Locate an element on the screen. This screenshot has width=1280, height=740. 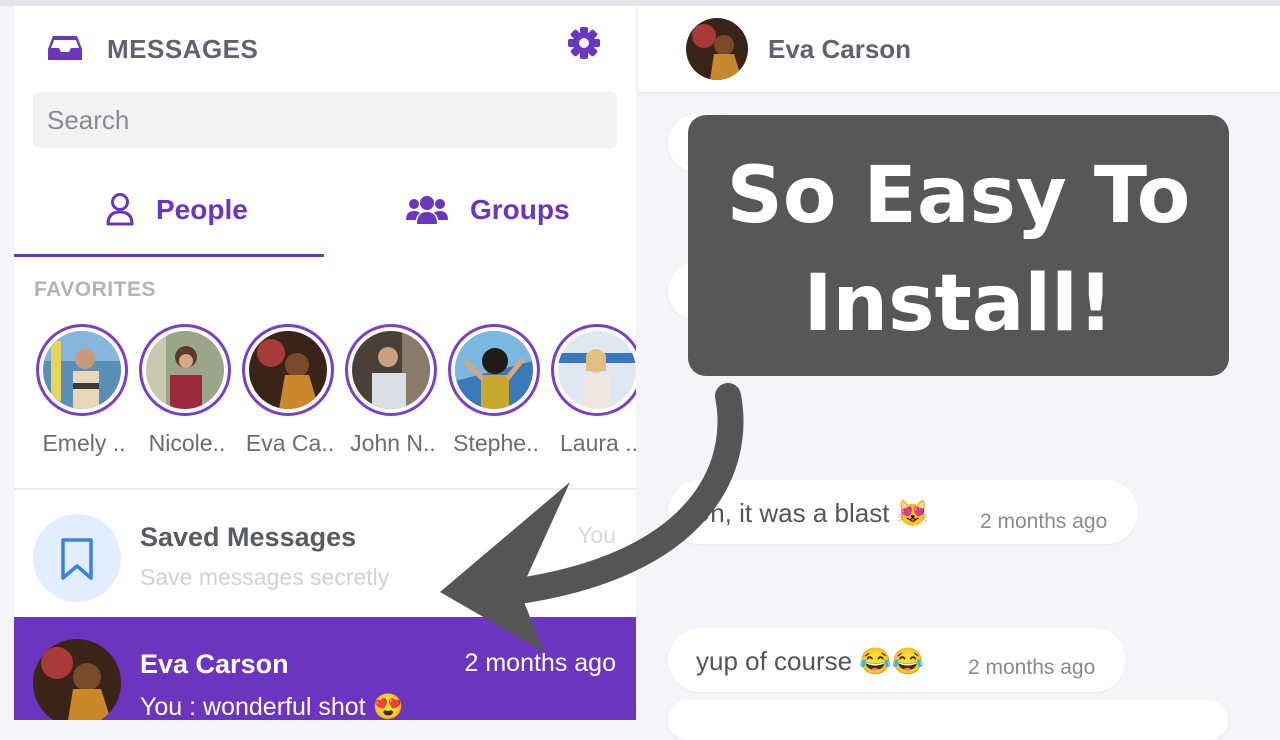
callout-line-2: Install! is located at coordinates (958, 304).